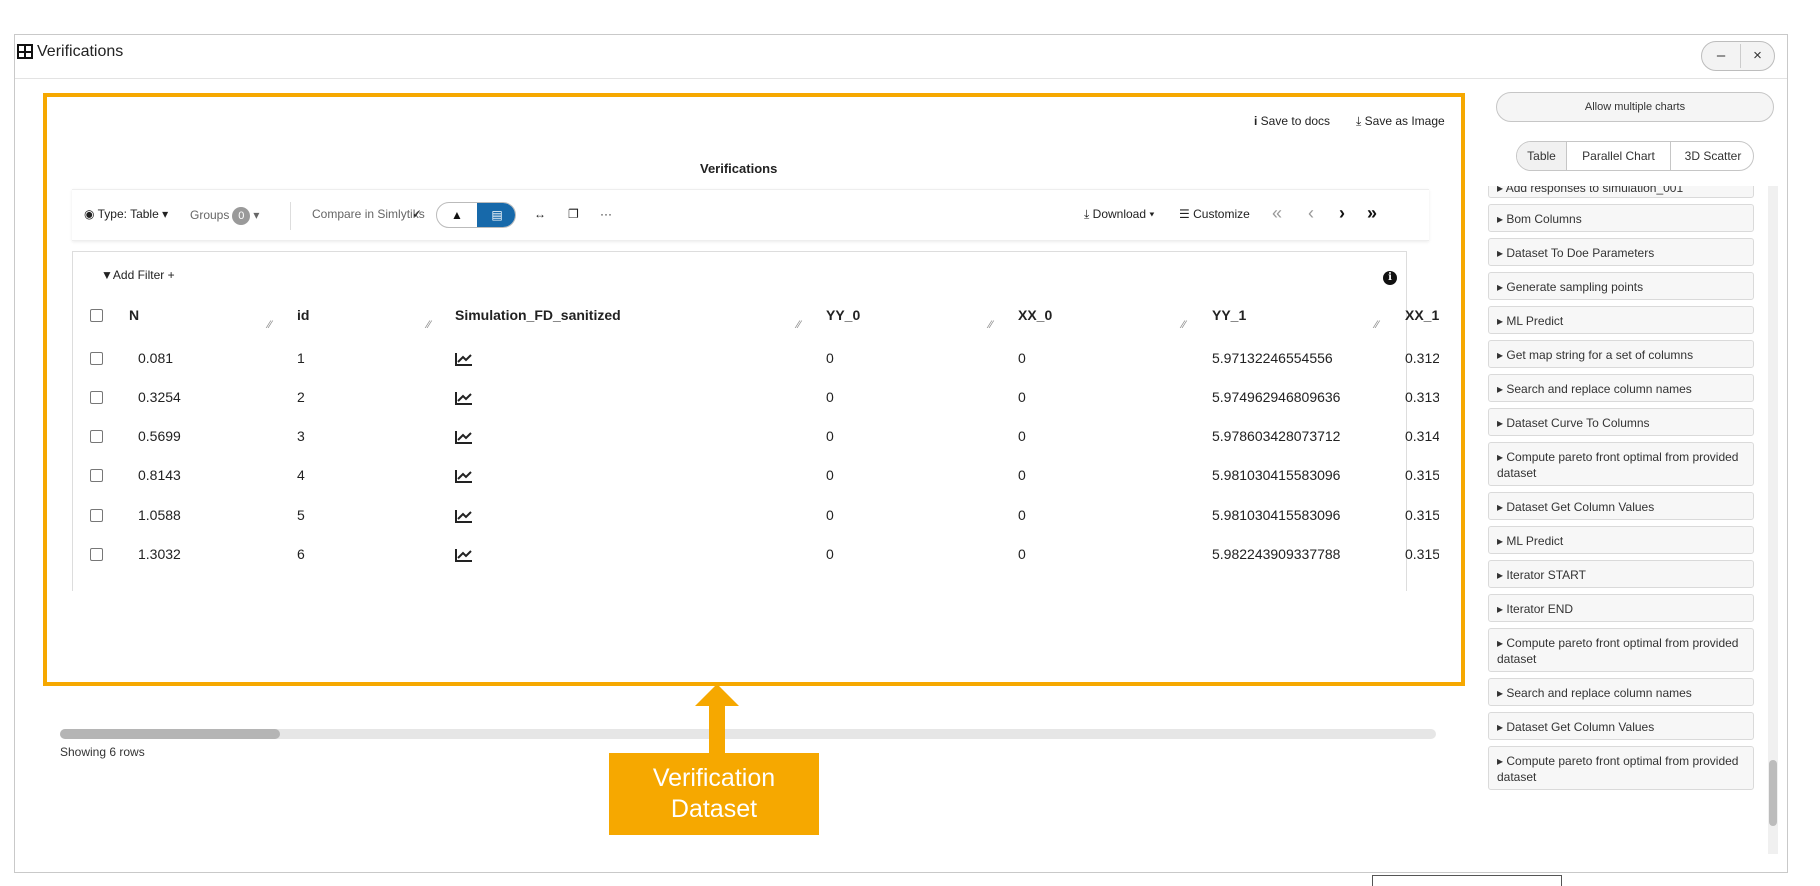 The height and width of the screenshot is (886, 1820). Describe the element at coordinates (1372, 213) in the screenshot. I see `last-page-icon: »` at that location.